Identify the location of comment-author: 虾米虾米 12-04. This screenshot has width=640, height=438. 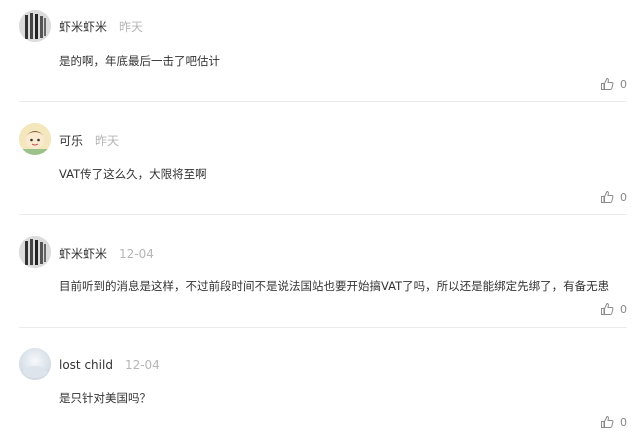
(106, 253).